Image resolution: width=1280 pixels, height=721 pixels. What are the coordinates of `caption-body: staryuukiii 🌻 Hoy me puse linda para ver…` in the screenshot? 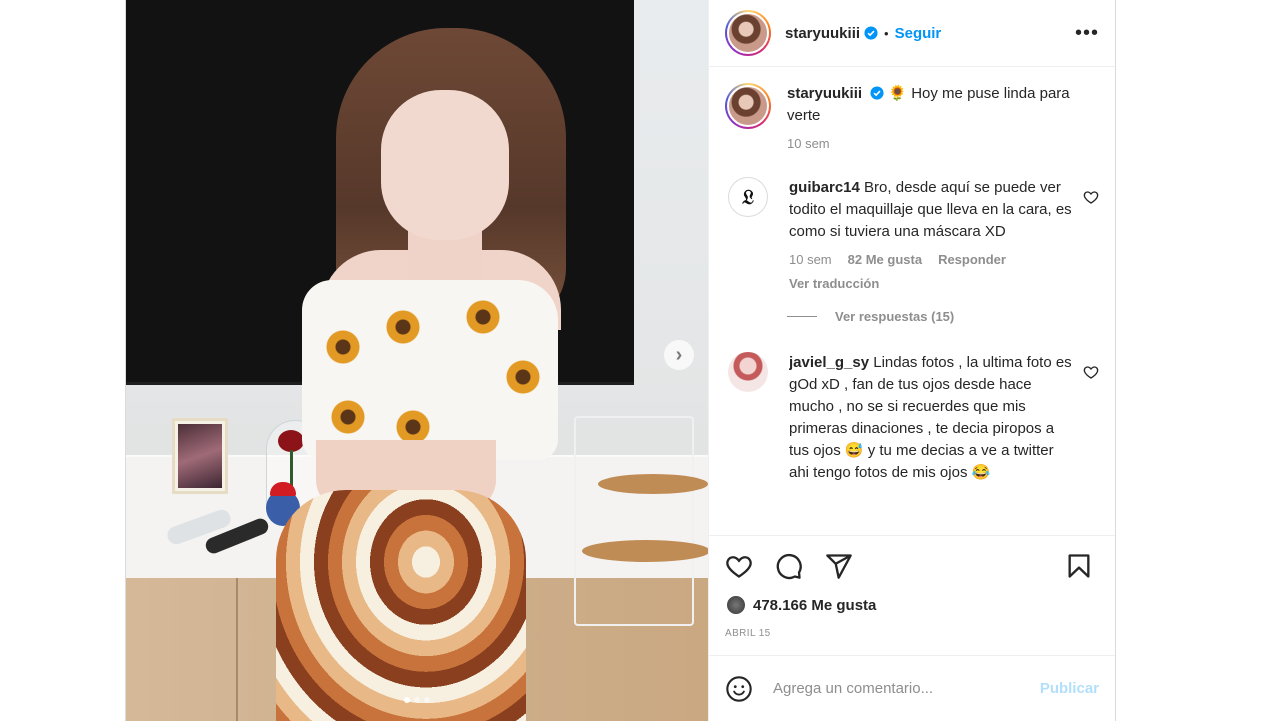 It's located at (943, 119).